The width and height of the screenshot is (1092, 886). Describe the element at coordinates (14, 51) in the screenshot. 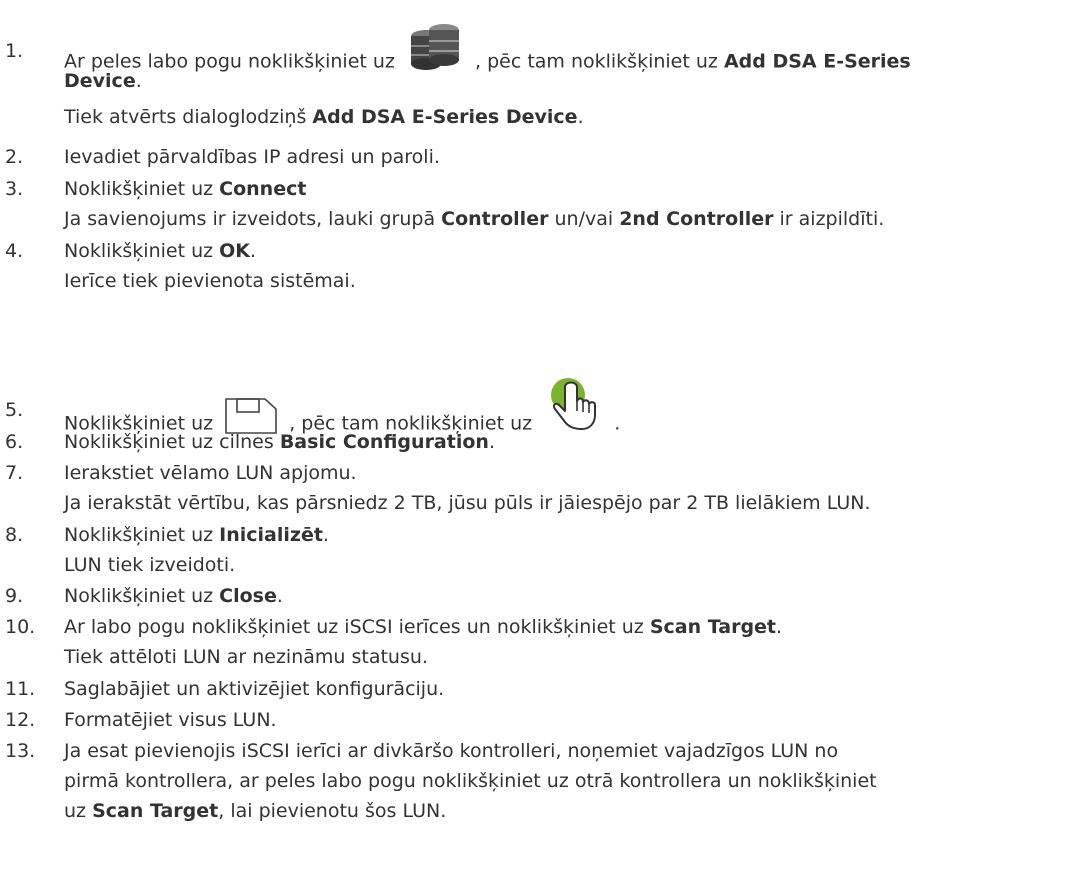

I see `step-number: 1.` at that location.